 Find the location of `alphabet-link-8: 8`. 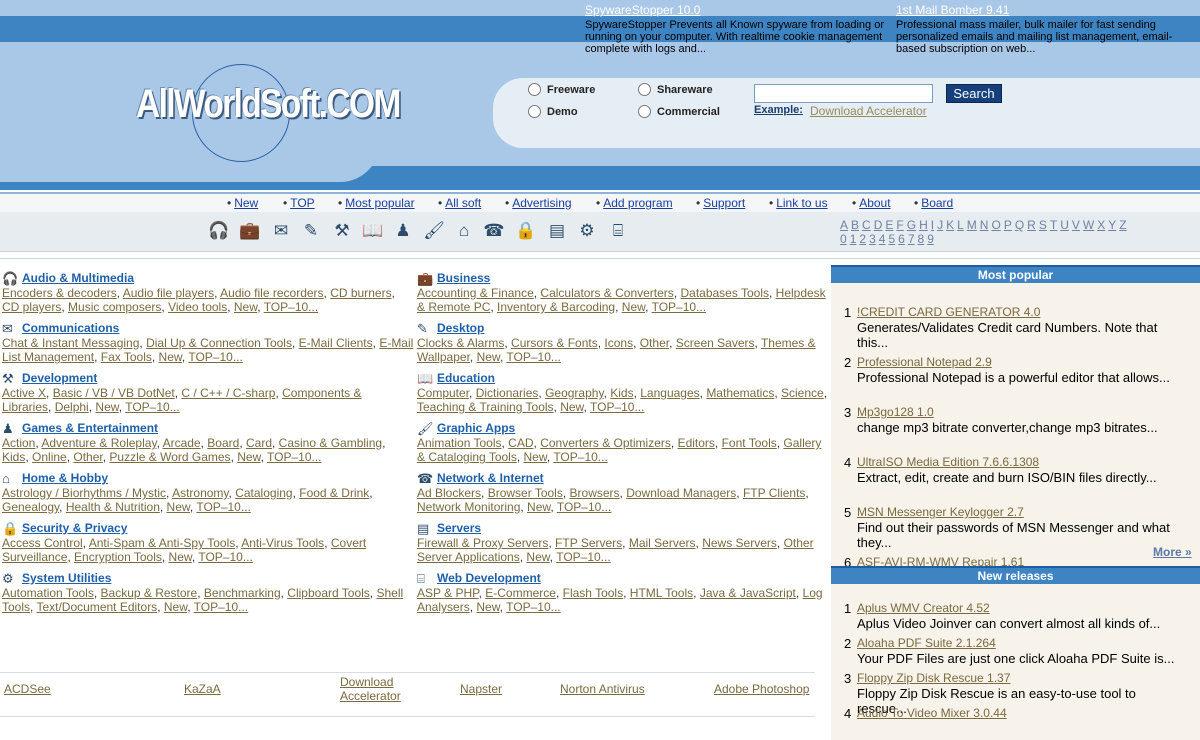

alphabet-link-8: 8 is located at coordinates (921, 239).